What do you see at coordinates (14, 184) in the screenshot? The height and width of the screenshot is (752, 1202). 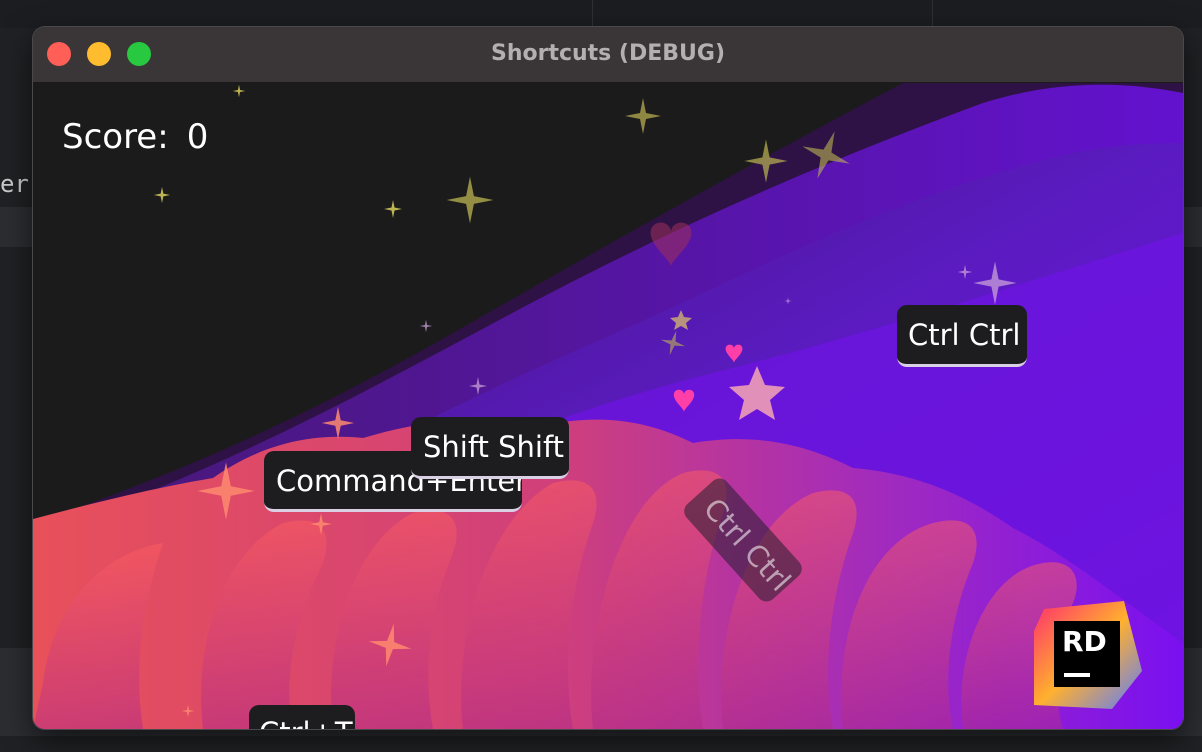 I see `editor-text-fragment: er` at bounding box center [14, 184].